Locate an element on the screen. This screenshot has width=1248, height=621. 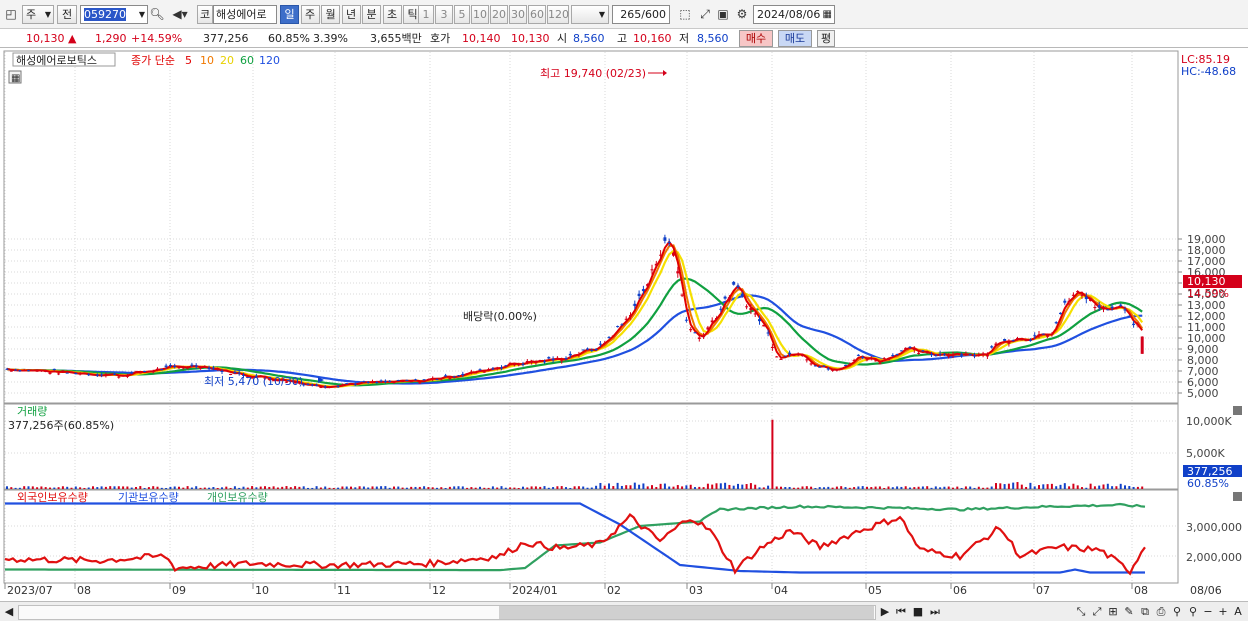
volume-panel-frame is located at coordinates (591, 446).